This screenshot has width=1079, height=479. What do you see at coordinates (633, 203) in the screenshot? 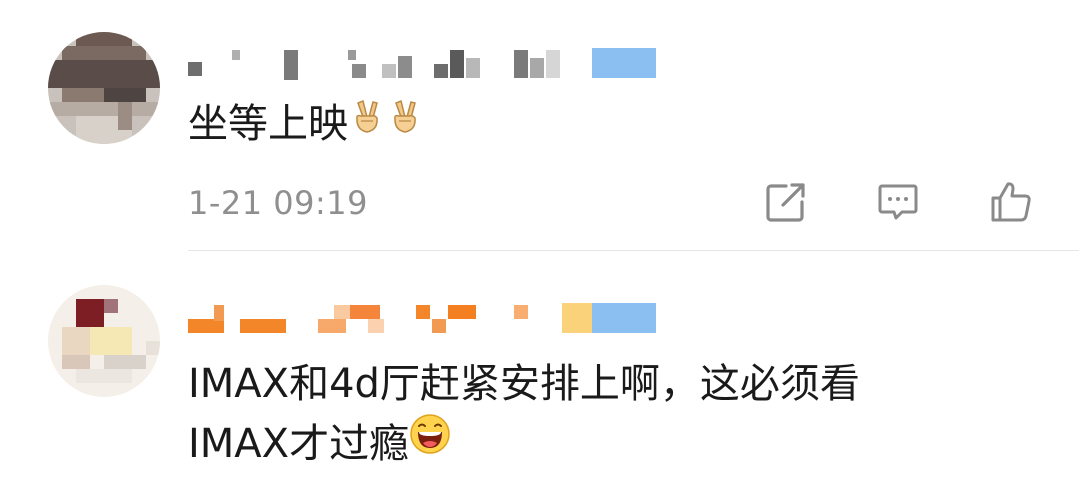
I see `comment-meta-row: 1-21 09:19` at bounding box center [633, 203].